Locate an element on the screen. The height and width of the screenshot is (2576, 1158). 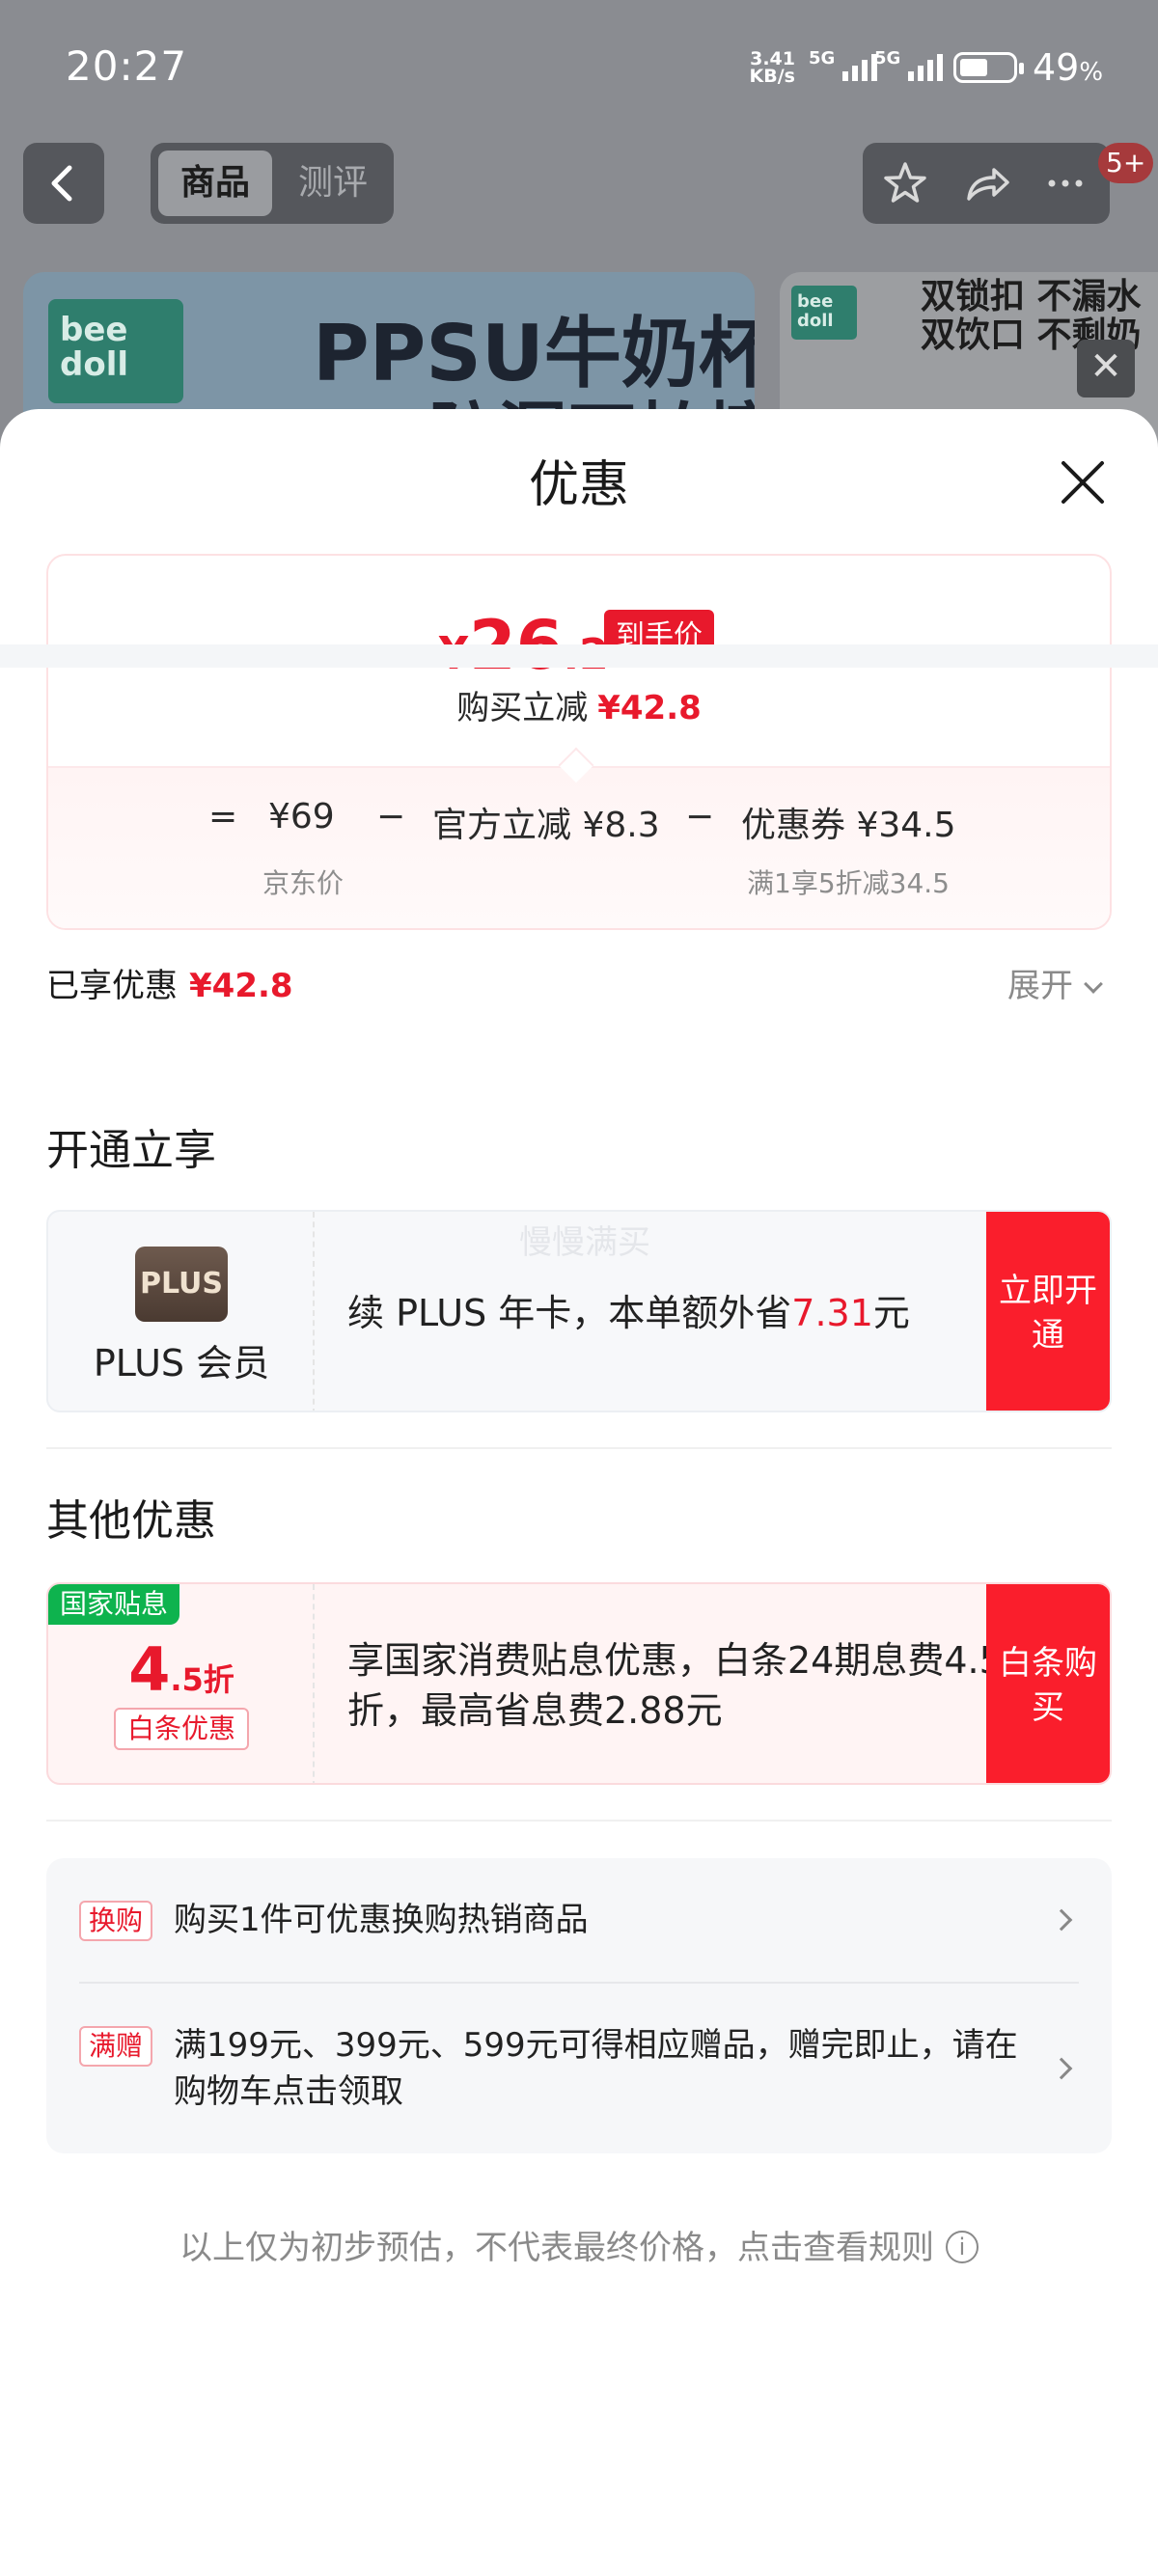
top-actions is located at coordinates (986, 184).